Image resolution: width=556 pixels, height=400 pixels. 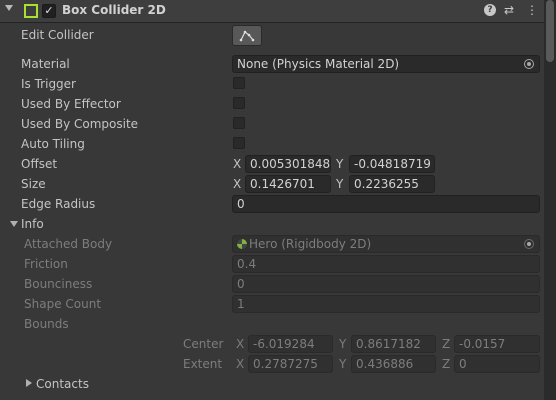 What do you see at coordinates (490, 10) in the screenshot?
I see `help-icon: ?` at bounding box center [490, 10].